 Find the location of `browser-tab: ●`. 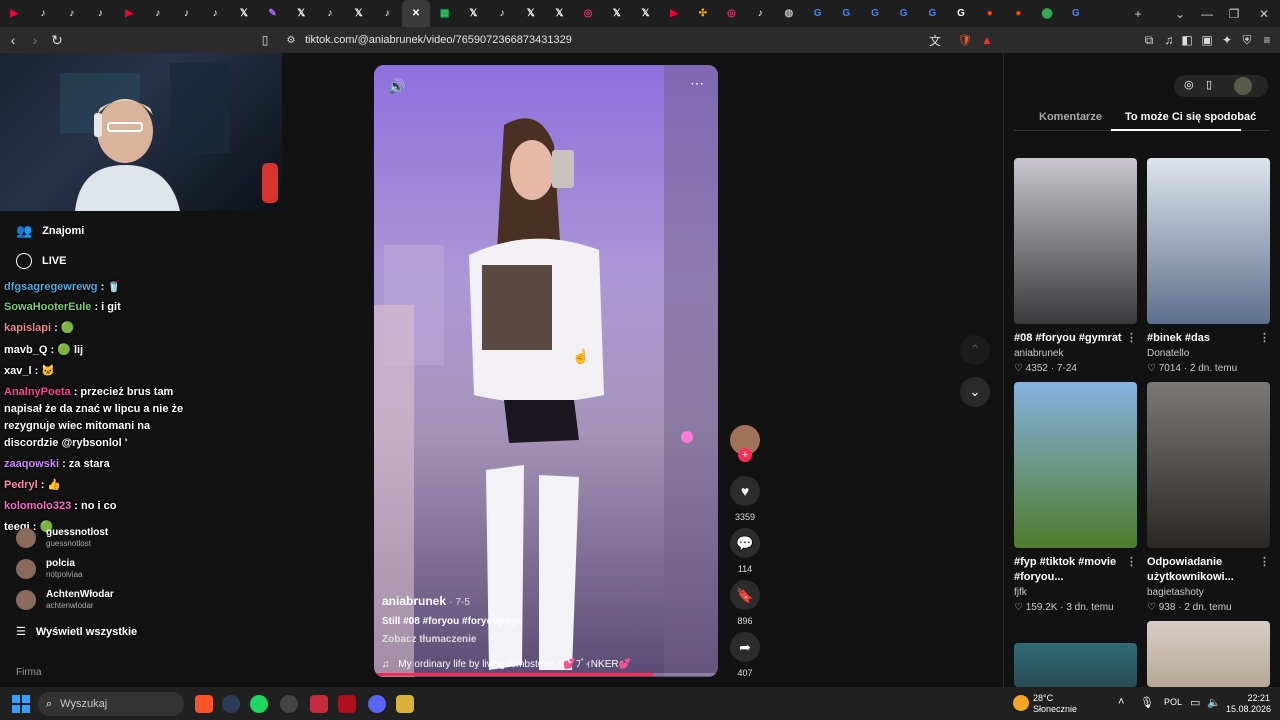

browser-tab: ● is located at coordinates (1018, 13).